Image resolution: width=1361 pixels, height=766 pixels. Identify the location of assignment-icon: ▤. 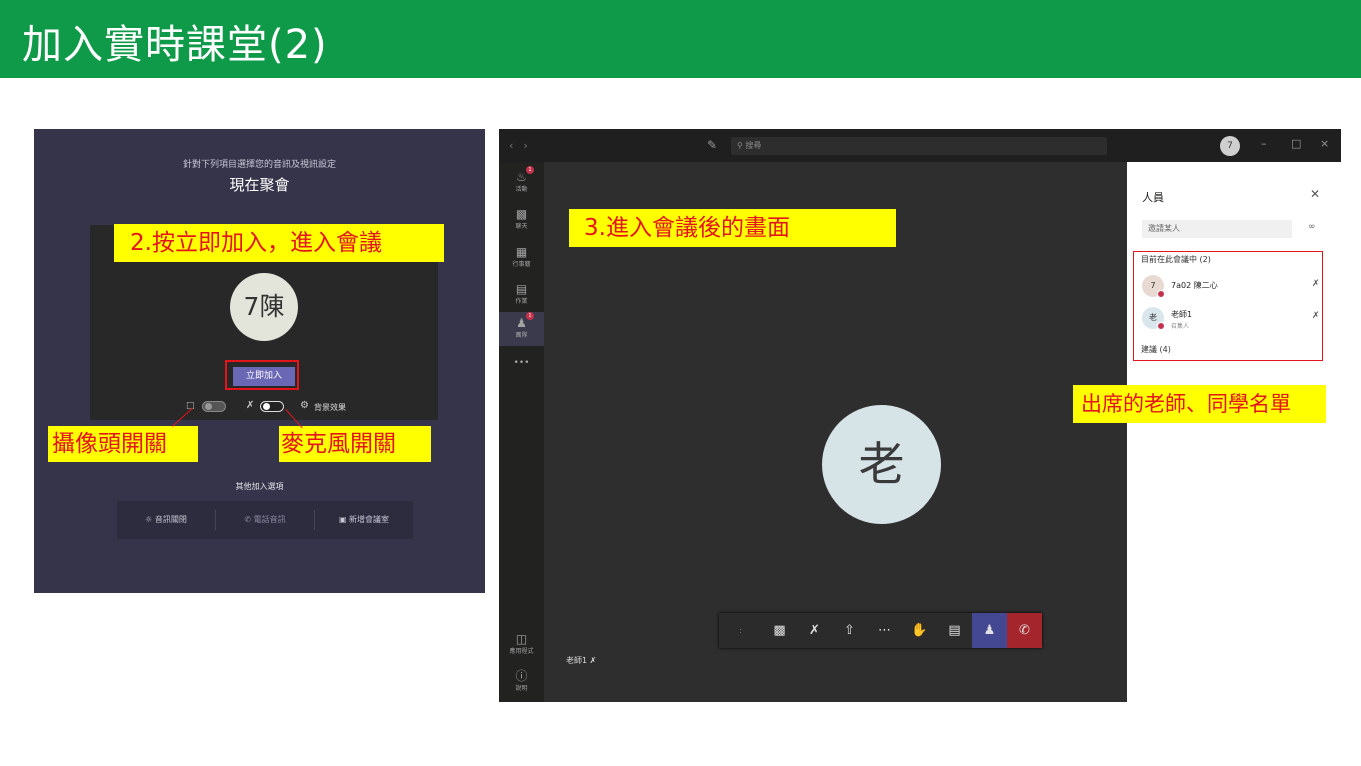
(521, 289).